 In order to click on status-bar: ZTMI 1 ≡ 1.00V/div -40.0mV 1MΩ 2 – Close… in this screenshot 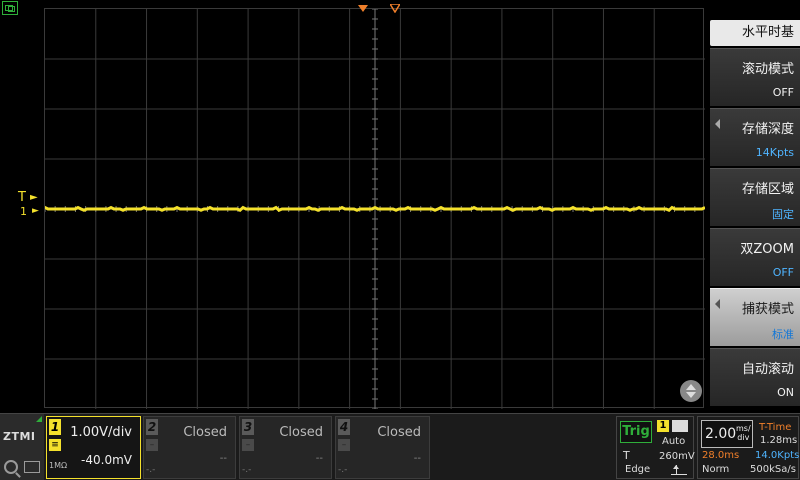, I will do `click(400, 446)`.